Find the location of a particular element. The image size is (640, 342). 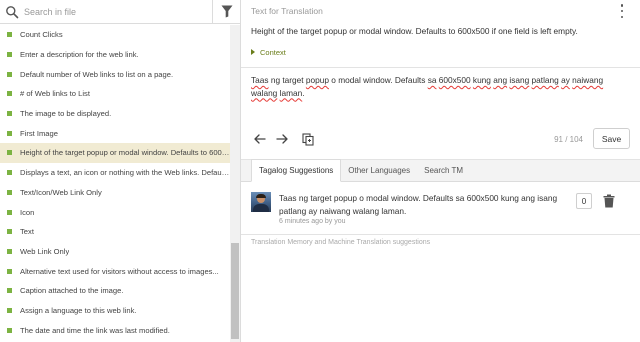

list-item-label: Caption attached to the image. is located at coordinates (72, 291).